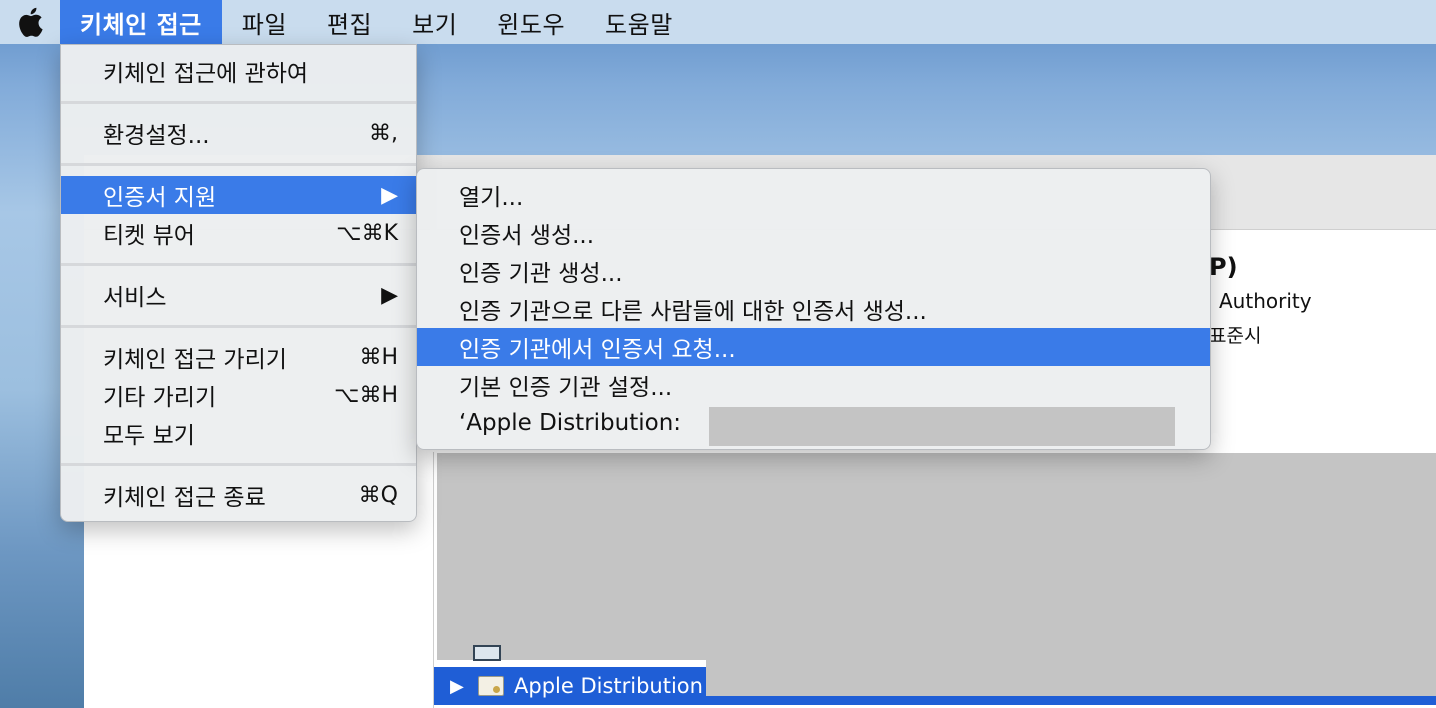 This screenshot has height=708, width=1436. What do you see at coordinates (608, 686) in the screenshot?
I see `row-label: Apple Distribution` at bounding box center [608, 686].